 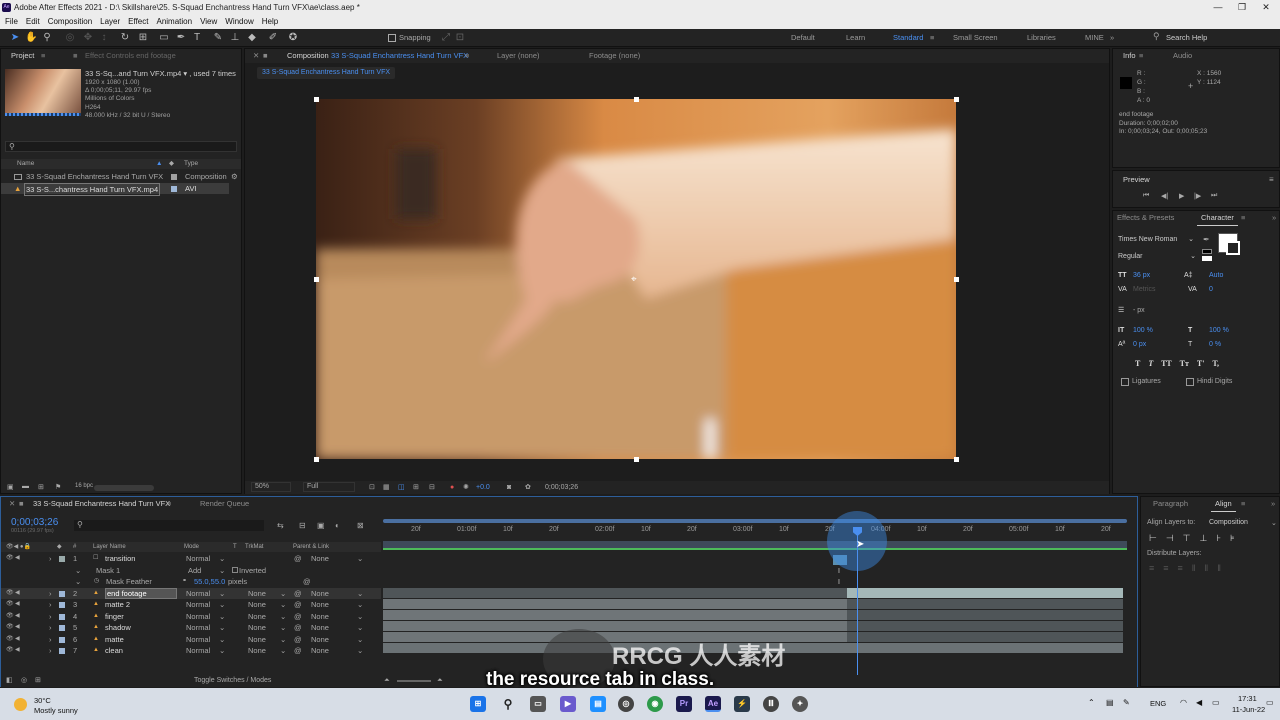 I want to click on tab-layer: Layer (none), so click(x=518, y=56).